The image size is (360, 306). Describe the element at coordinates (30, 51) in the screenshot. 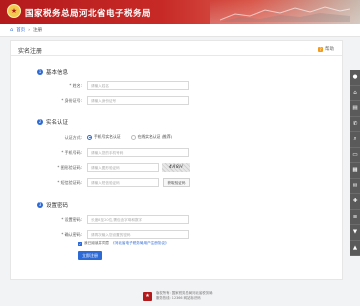

I see `page-title: 实名注册` at that location.